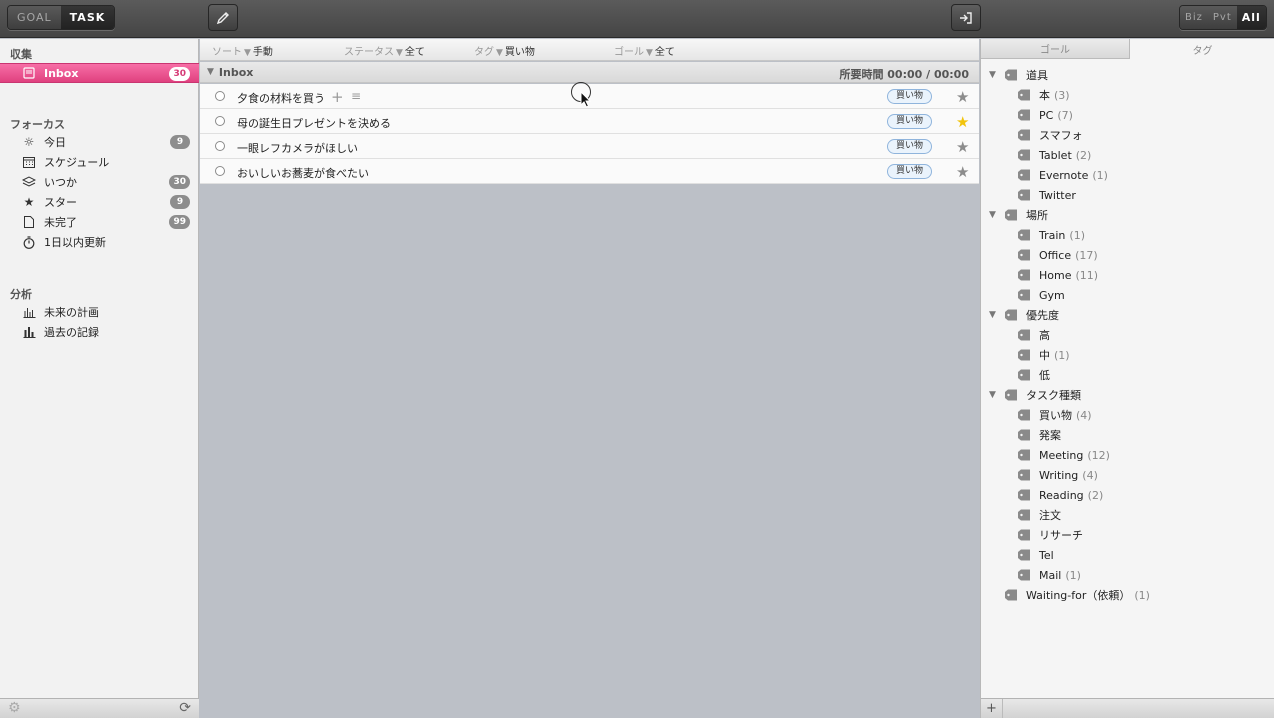  What do you see at coordinates (1057, 275) in the screenshot?
I see `tag-row: Home (11)` at bounding box center [1057, 275].